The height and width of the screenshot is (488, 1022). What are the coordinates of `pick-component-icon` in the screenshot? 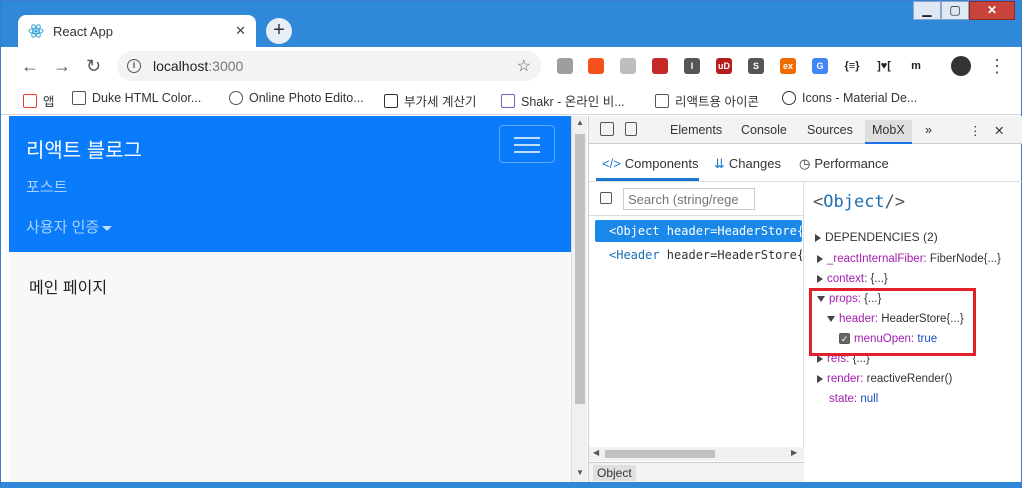 It's located at (606, 198).